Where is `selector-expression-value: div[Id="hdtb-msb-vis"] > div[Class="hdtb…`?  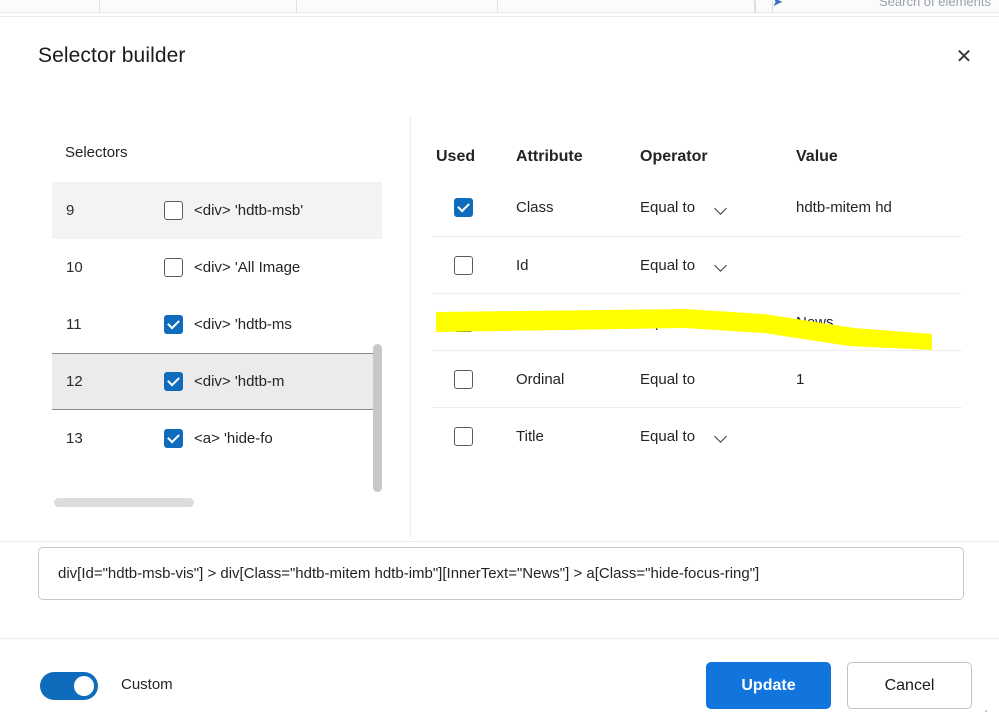 selector-expression-value: div[Id="hdtb-msb-vis"] > div[Class="hdtb… is located at coordinates (409, 573).